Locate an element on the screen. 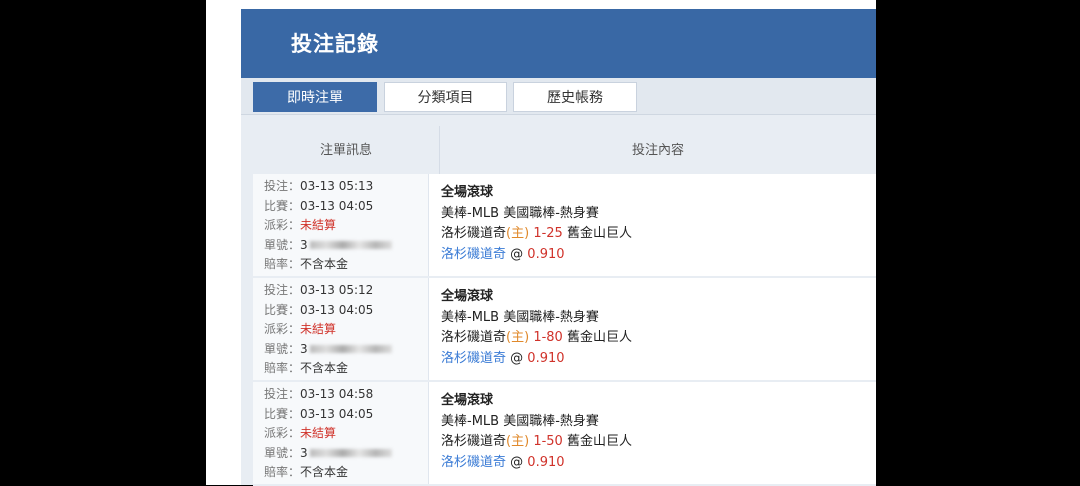 The height and width of the screenshot is (486, 1080). handicap-line: 1-50 is located at coordinates (548, 441).